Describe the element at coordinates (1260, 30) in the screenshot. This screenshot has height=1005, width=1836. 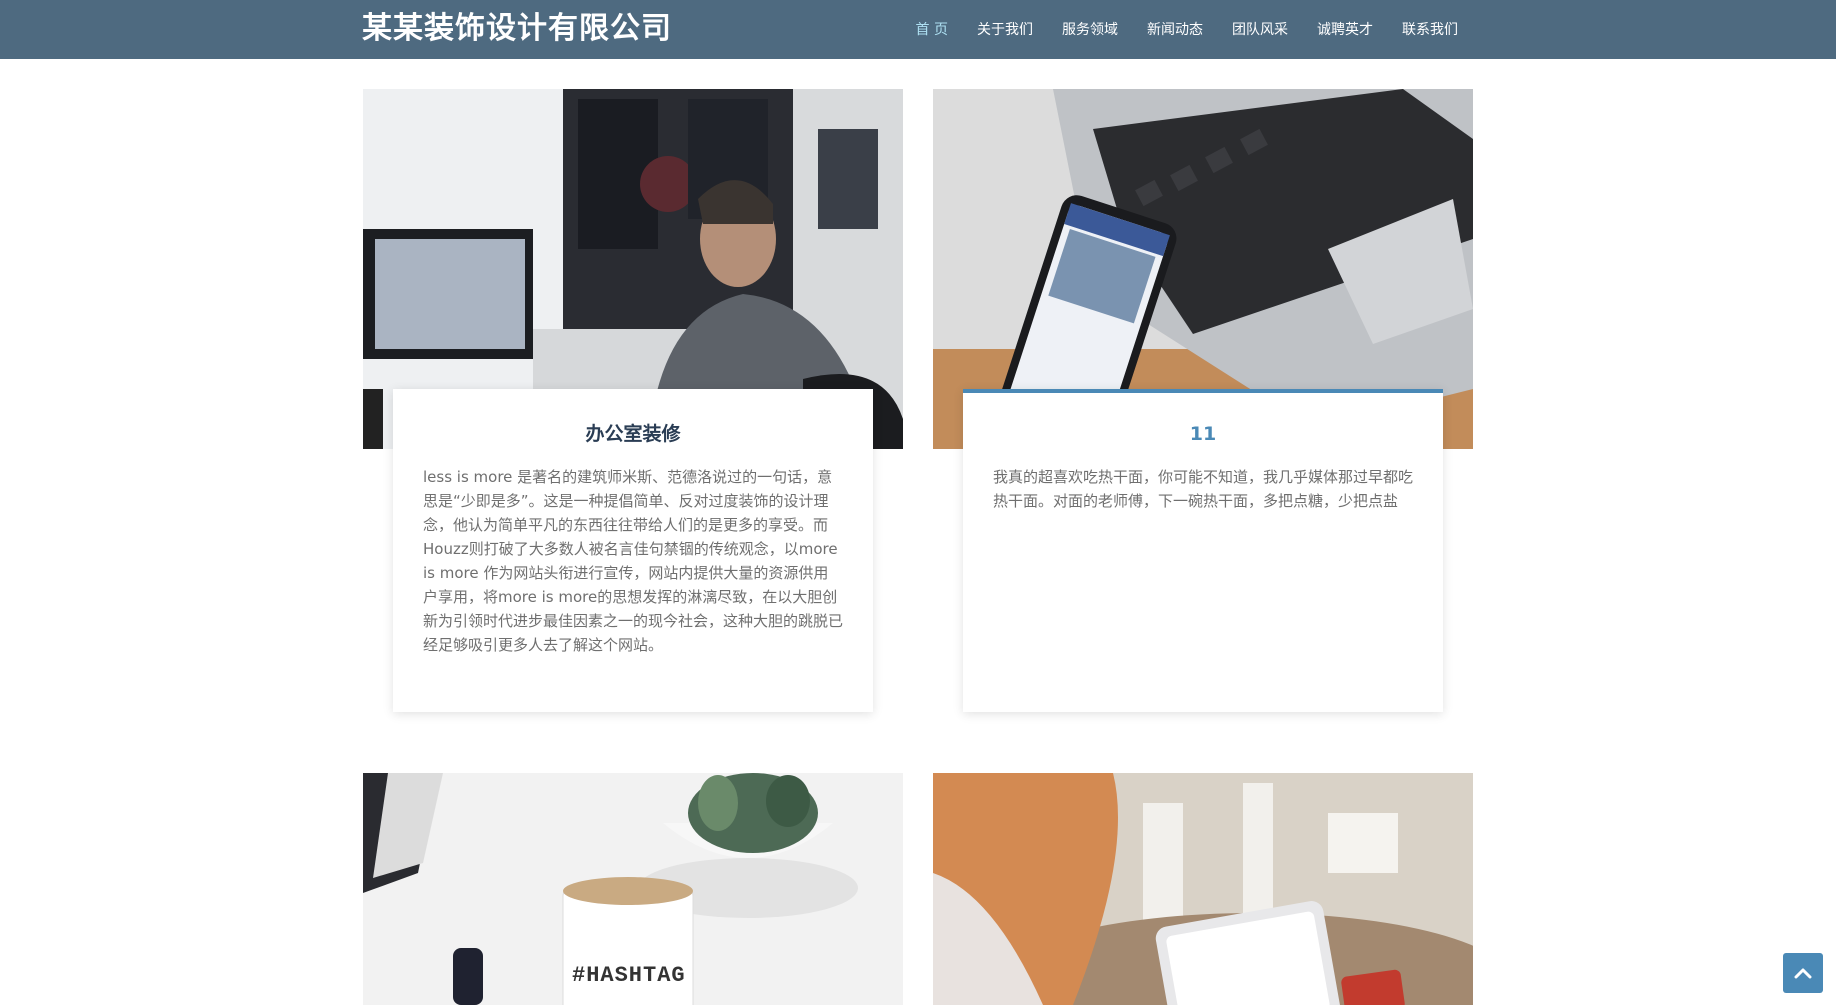
I see `nav-item-team: 团队风采` at that location.